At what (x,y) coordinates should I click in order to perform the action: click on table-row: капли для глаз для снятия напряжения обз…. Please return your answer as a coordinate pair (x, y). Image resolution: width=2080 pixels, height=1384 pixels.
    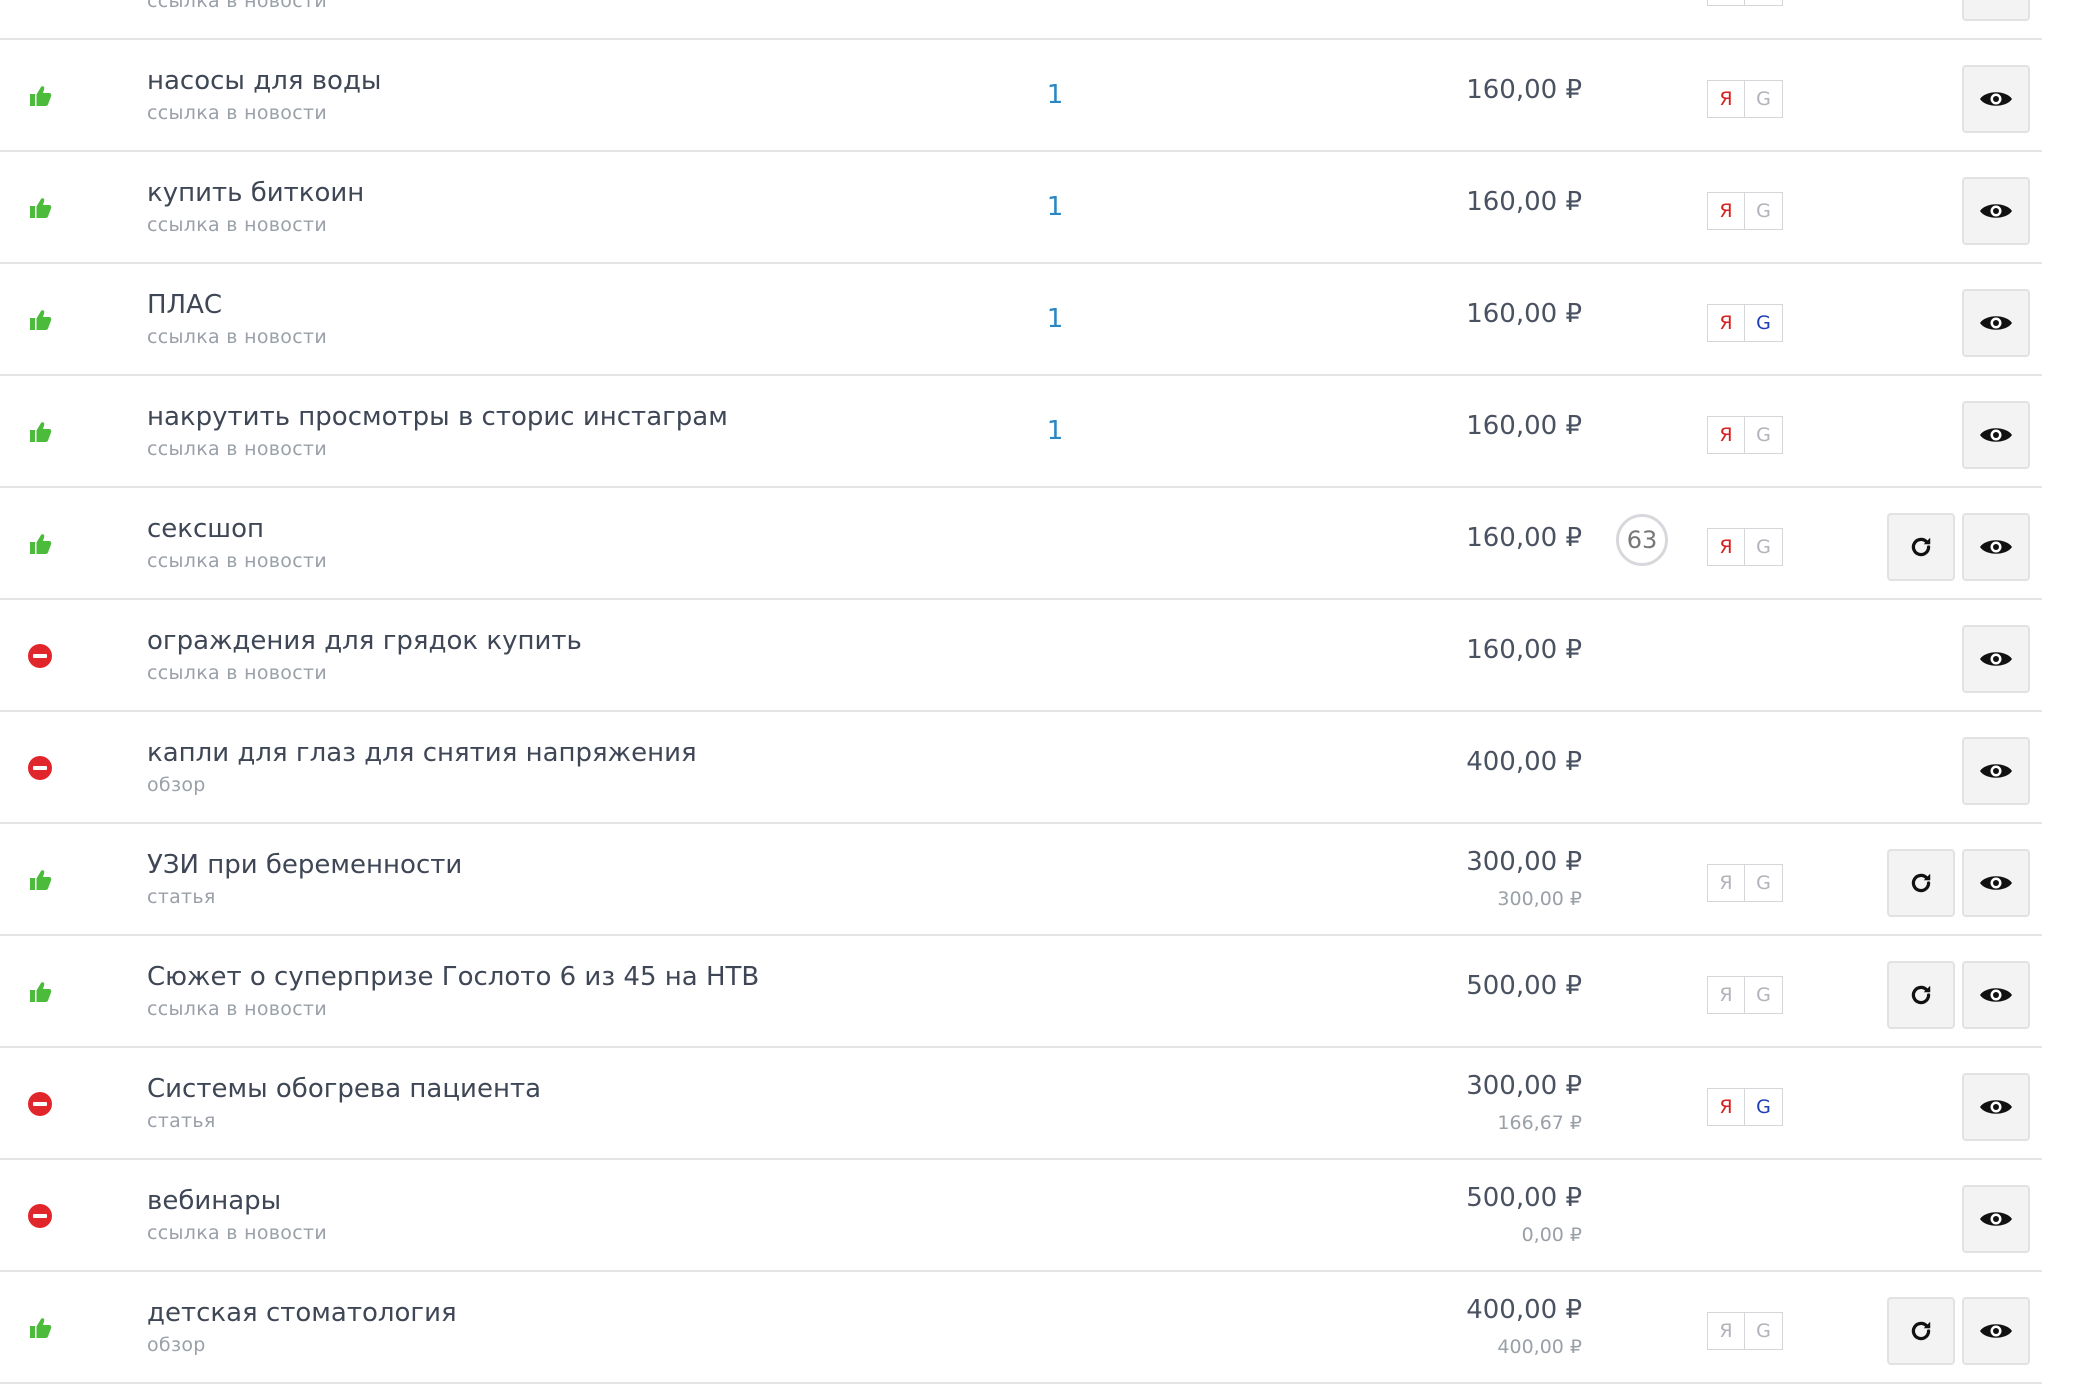
    Looking at the image, I should click on (1021, 768).